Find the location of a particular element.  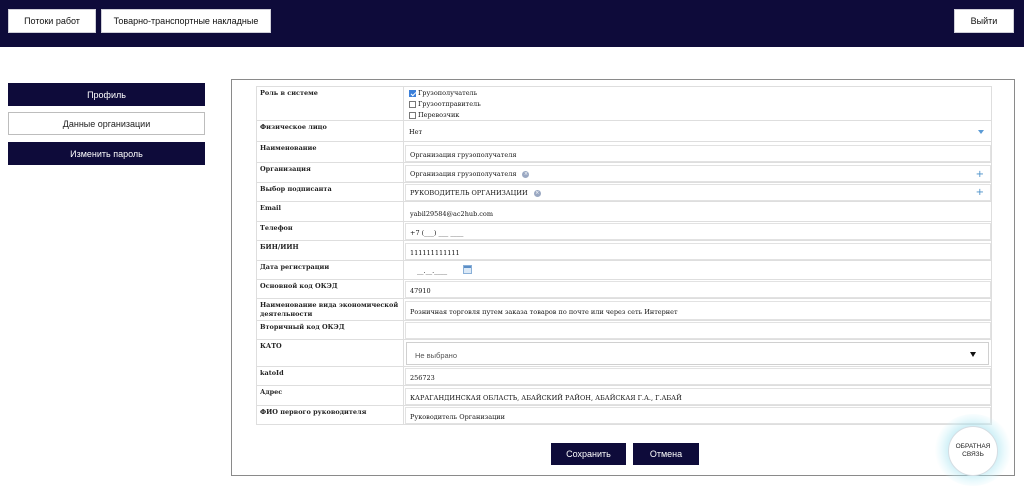

form-row-katoid: katoId 256723 is located at coordinates (624, 376).